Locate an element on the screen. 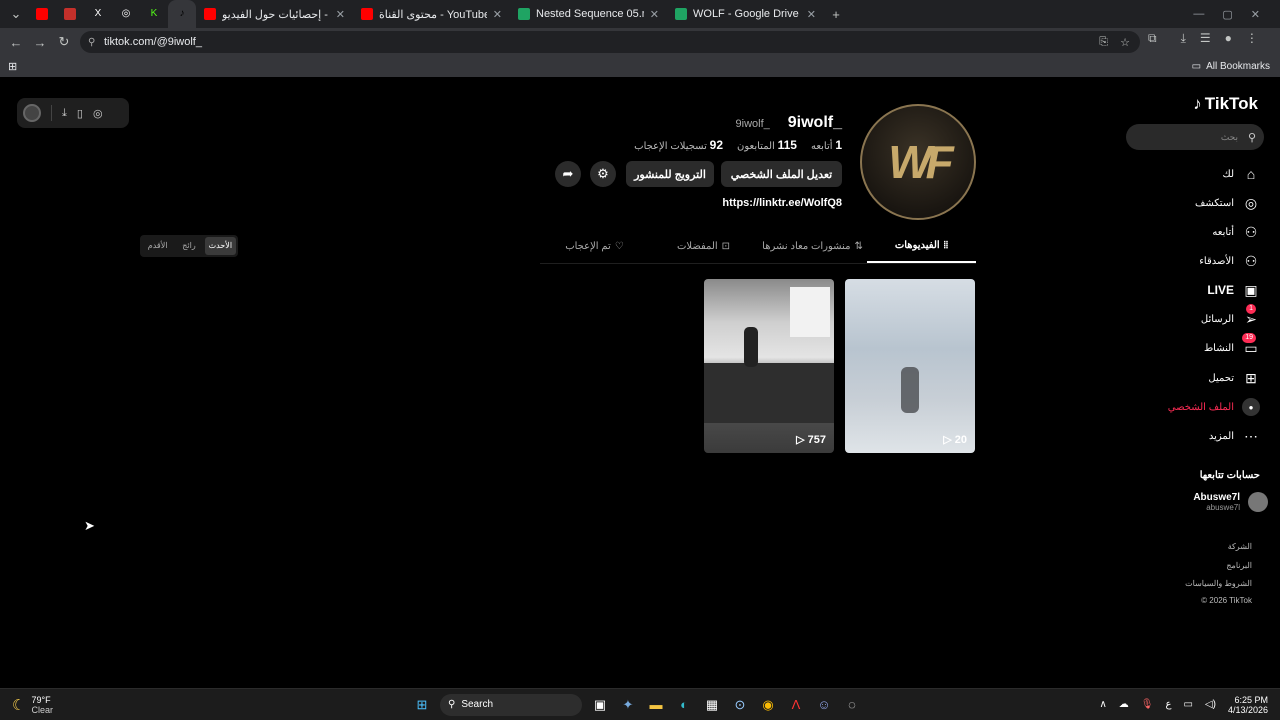 The width and height of the screenshot is (1280, 720). footer-program-link: البرنامج is located at coordinates (1239, 565).